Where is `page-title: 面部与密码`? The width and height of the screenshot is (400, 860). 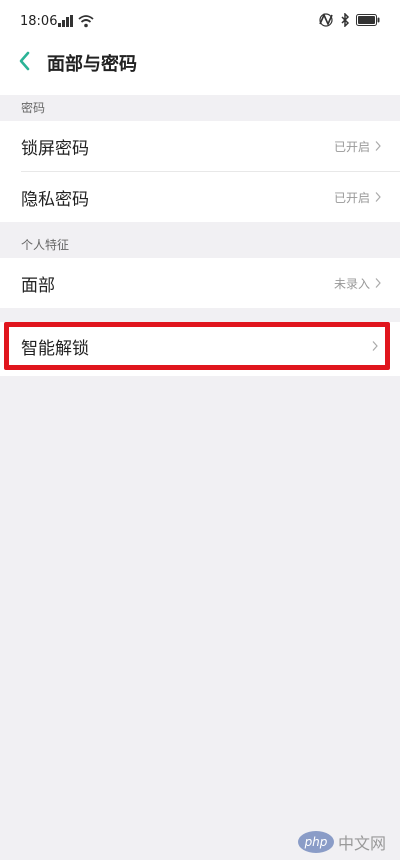 page-title: 面部与密码 is located at coordinates (92, 64).